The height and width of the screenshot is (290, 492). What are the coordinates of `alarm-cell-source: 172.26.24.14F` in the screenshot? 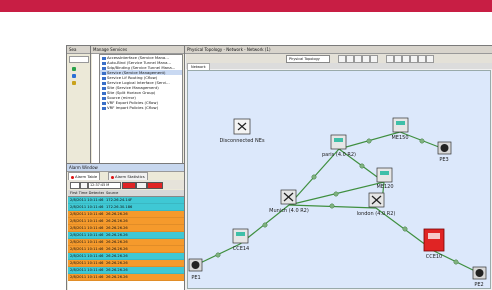 It's located at (119, 200).